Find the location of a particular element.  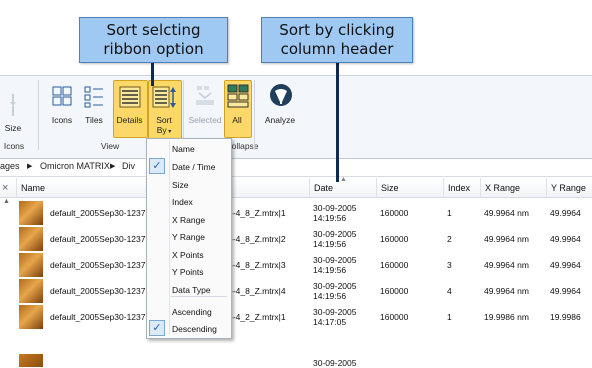

column-header-index: Index is located at coordinates (464, 188).